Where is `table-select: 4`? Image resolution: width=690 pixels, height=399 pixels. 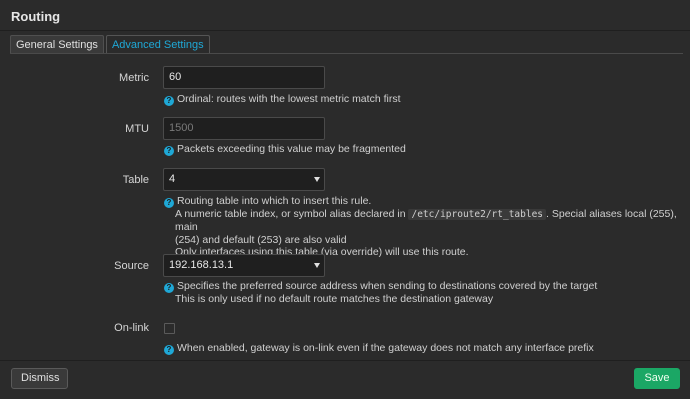 table-select: 4 is located at coordinates (244, 179).